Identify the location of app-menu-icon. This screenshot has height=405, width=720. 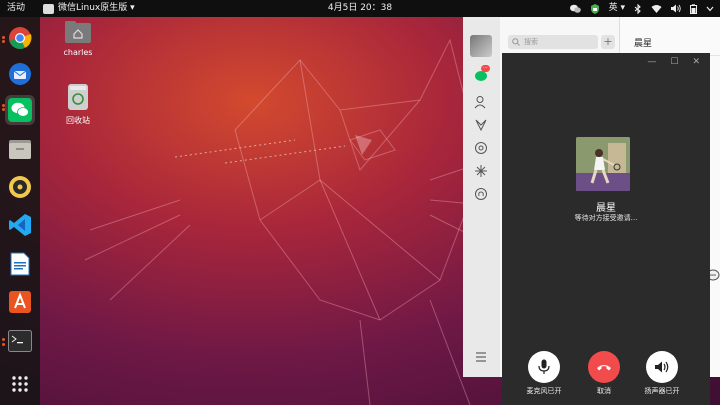
(48, 8).